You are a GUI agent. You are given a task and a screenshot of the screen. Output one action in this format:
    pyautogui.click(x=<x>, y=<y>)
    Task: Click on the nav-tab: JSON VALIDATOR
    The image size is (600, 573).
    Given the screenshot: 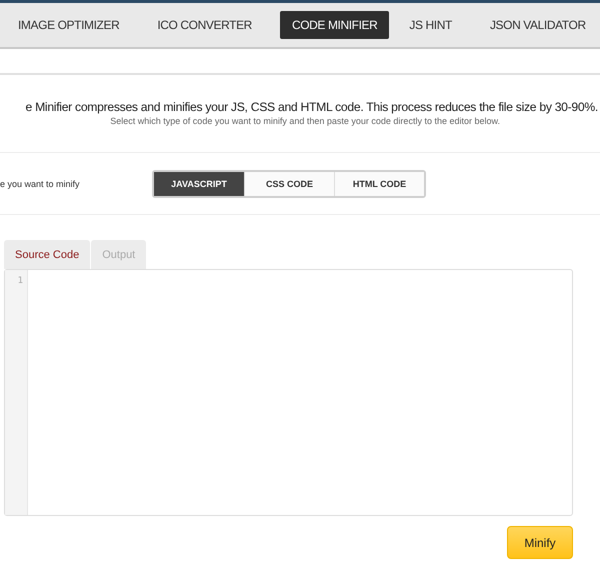 What is the action you would take?
    pyautogui.click(x=538, y=25)
    